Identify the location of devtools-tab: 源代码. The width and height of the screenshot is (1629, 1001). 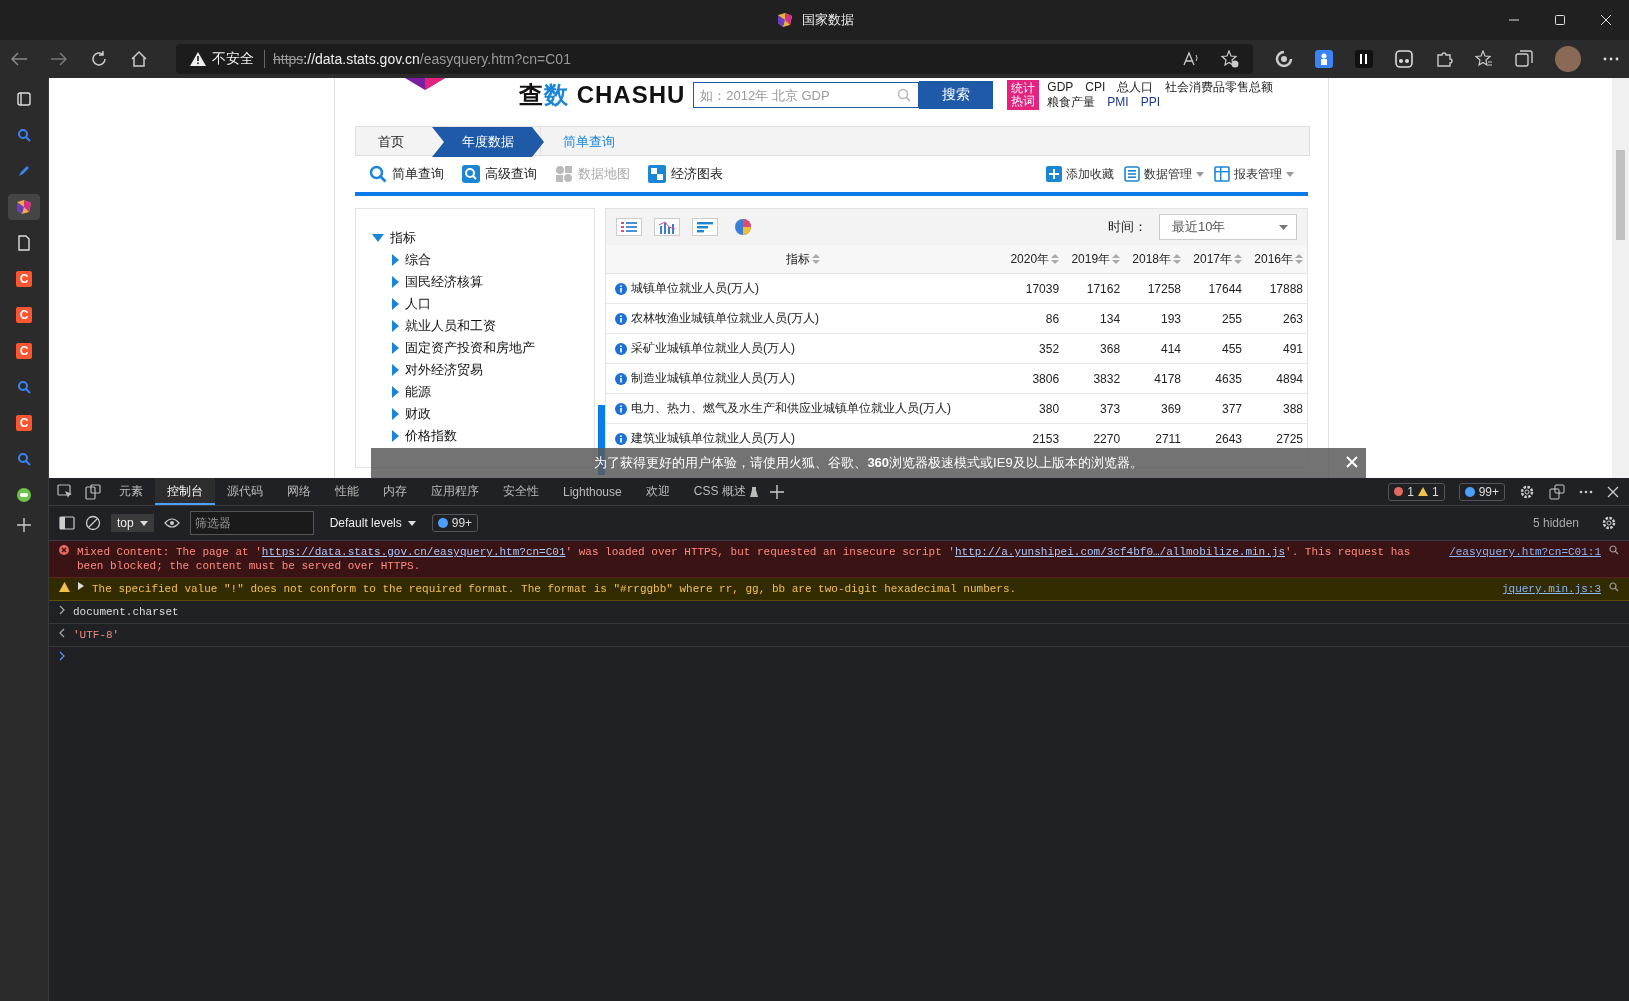
(245, 491).